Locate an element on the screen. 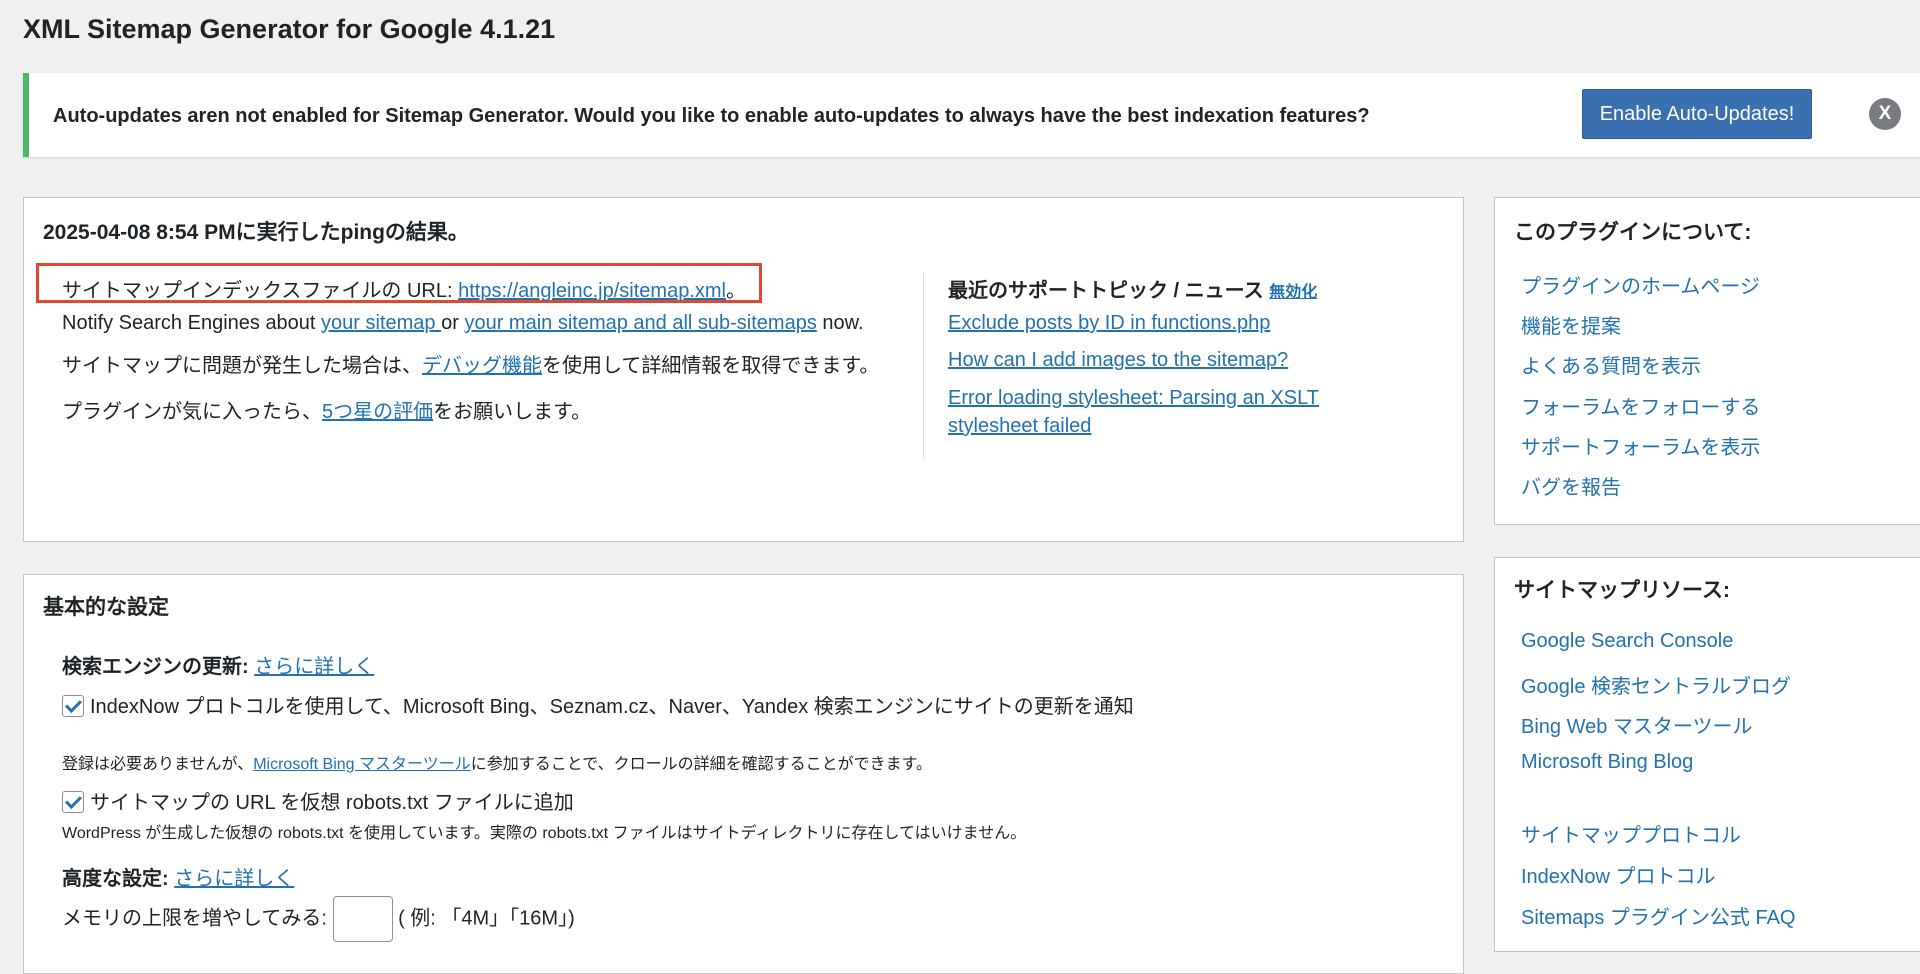 The height and width of the screenshot is (974, 1920). debug-prefix: サイトマップに問題が発生した場合は、 is located at coordinates (242, 366).